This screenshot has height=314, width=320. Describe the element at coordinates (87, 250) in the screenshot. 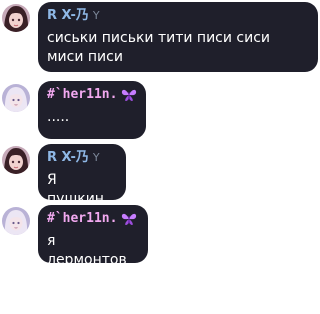

I see `message-text: я лермонтов` at that location.